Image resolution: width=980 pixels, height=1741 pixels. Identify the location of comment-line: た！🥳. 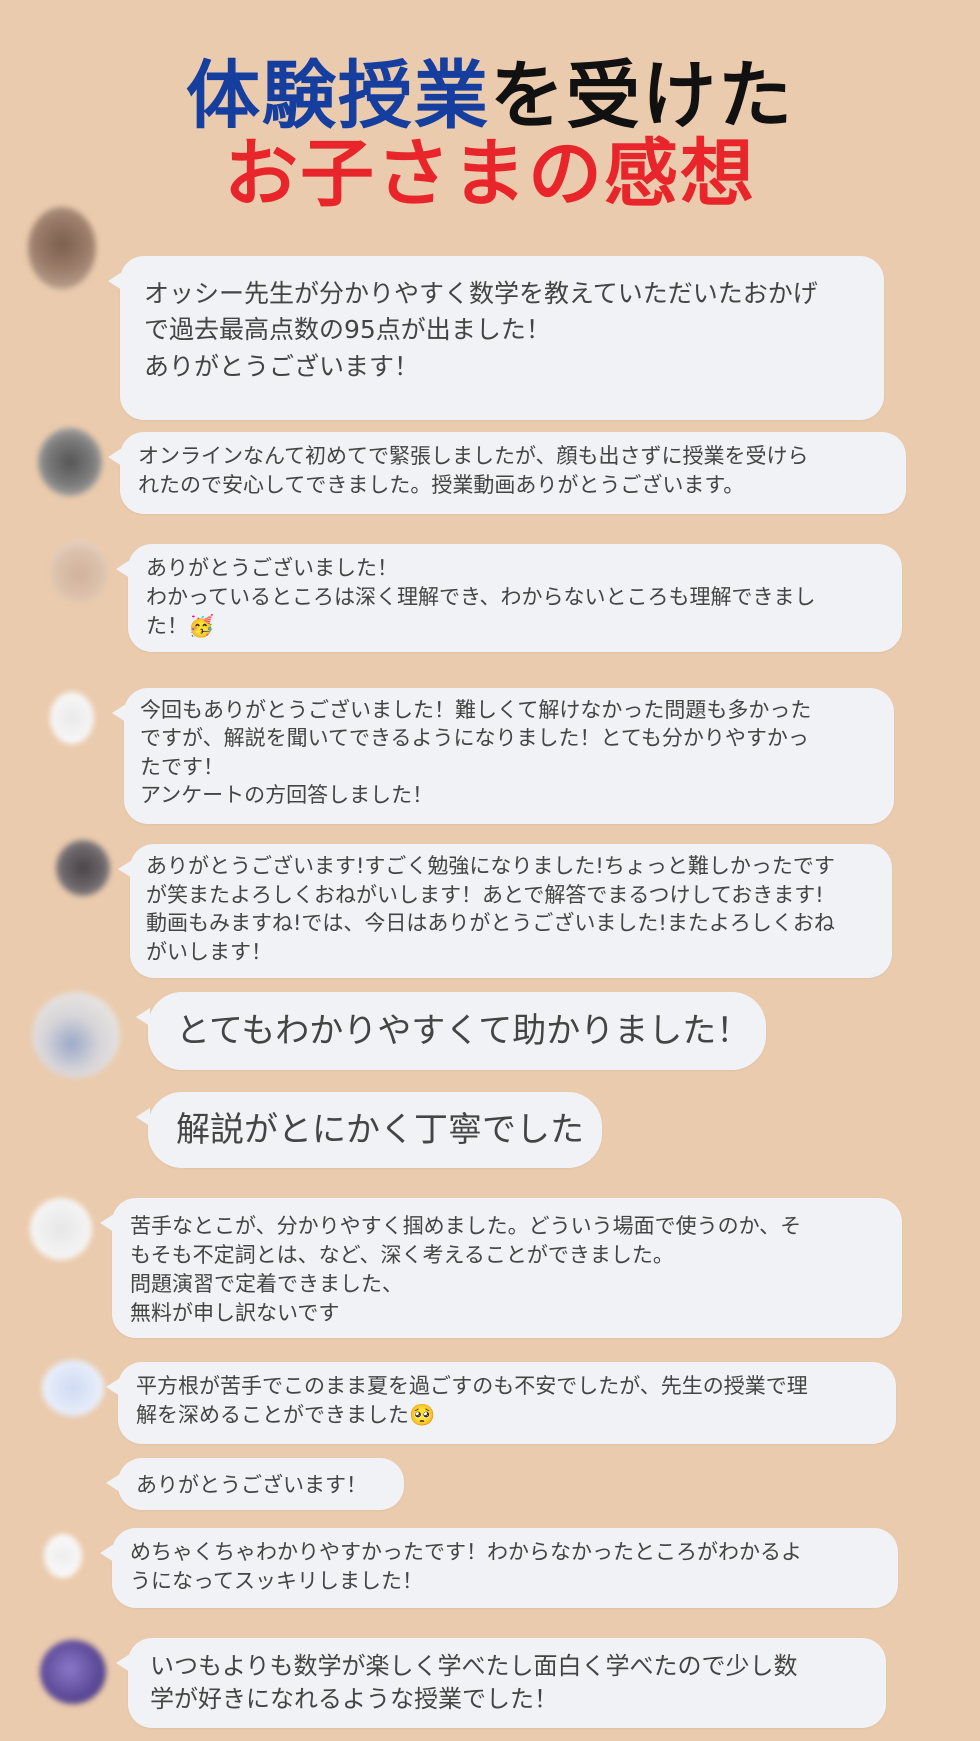
(180, 625).